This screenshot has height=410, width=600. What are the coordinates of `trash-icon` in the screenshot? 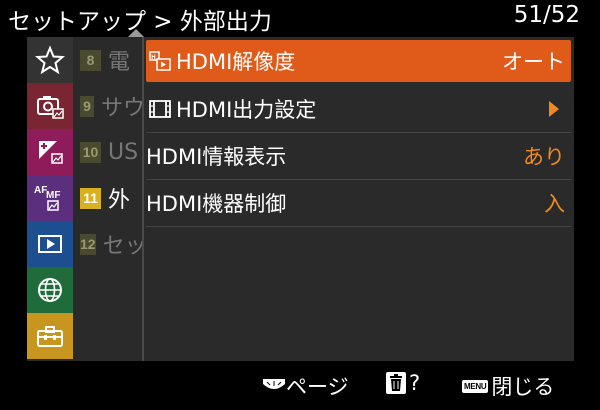 It's located at (396, 382).